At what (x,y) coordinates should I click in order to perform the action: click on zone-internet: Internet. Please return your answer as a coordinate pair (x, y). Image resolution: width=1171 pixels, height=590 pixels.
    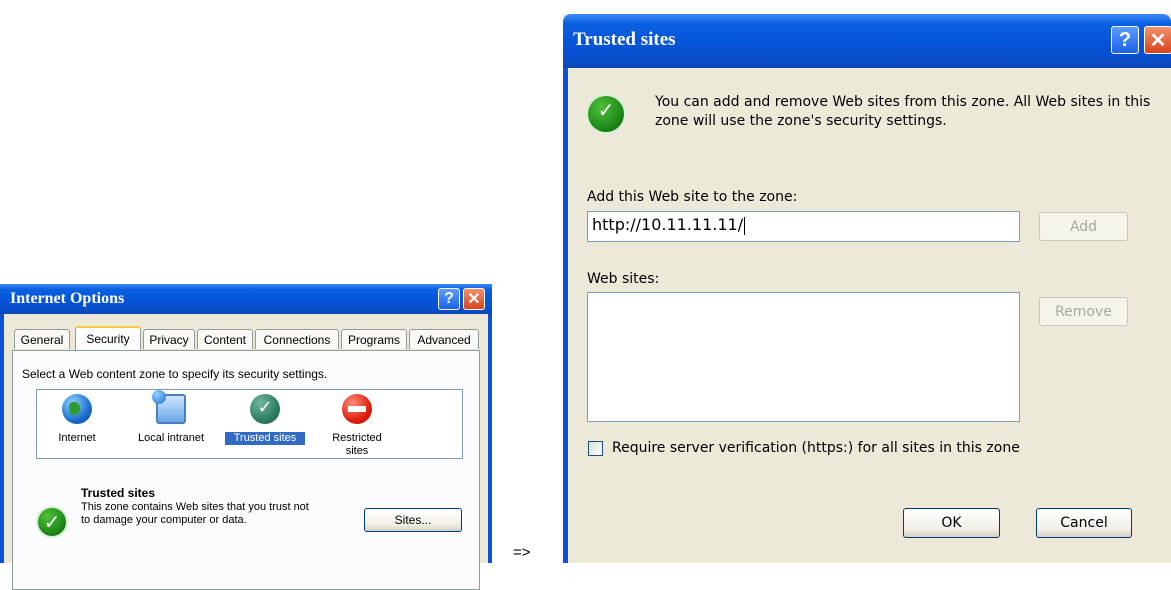
    Looking at the image, I should click on (77, 419).